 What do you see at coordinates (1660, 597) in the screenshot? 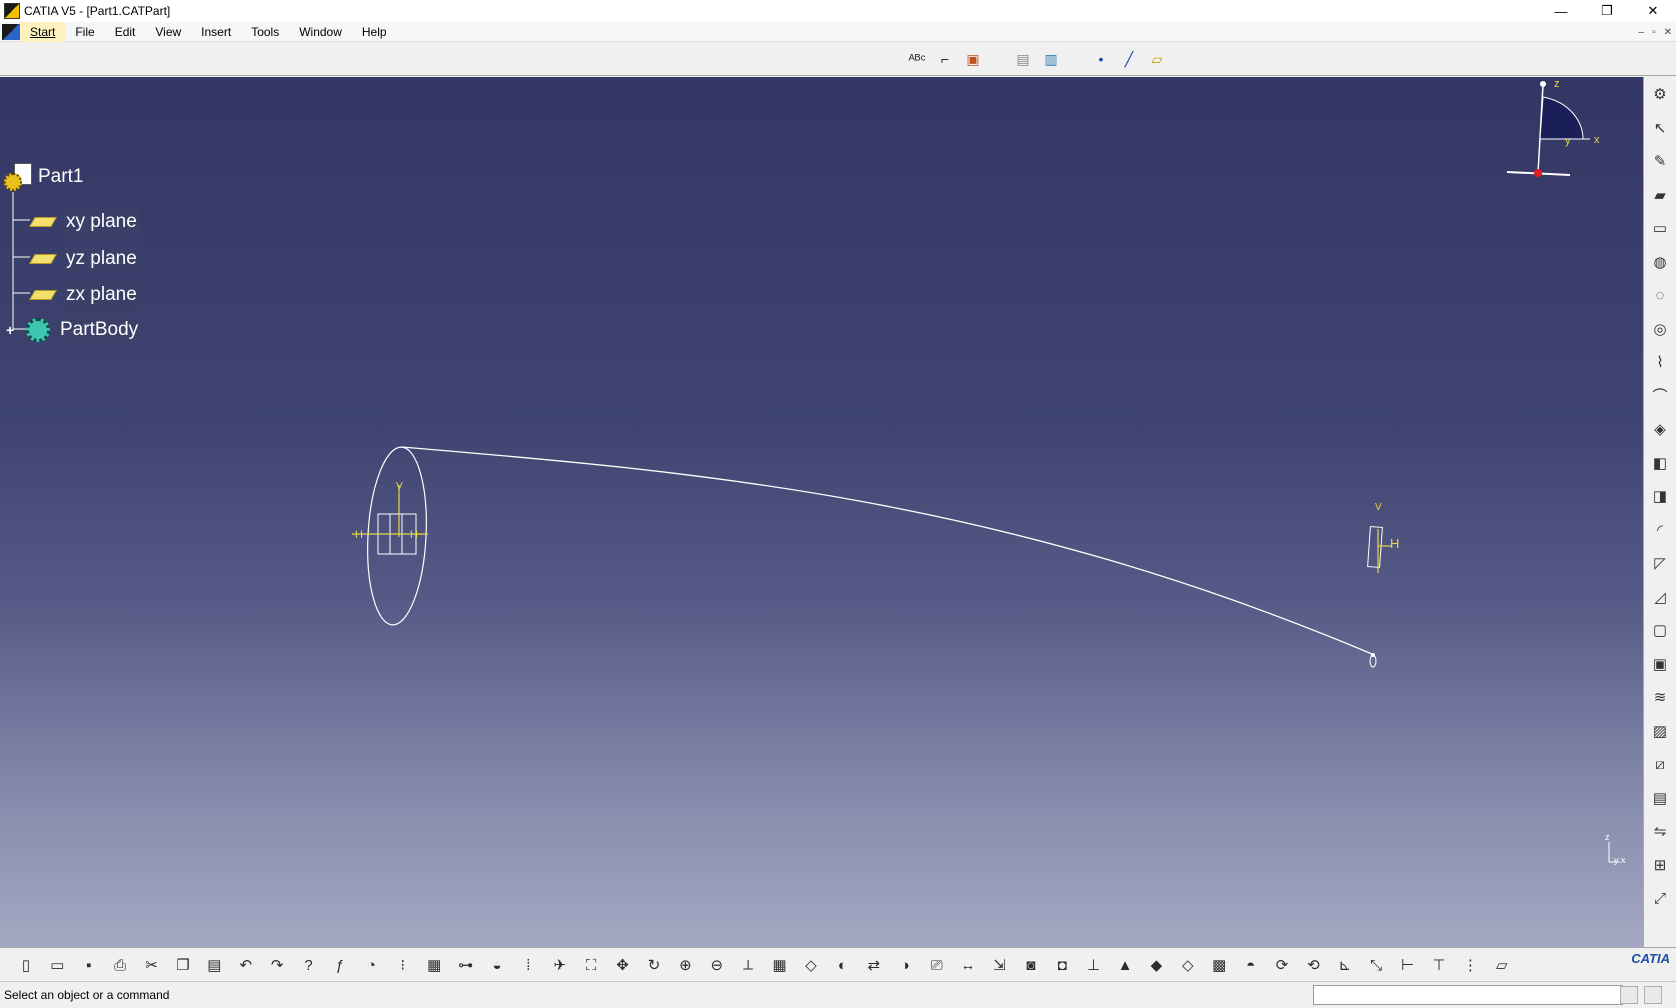
I see `draft-icon: ◿` at bounding box center [1660, 597].